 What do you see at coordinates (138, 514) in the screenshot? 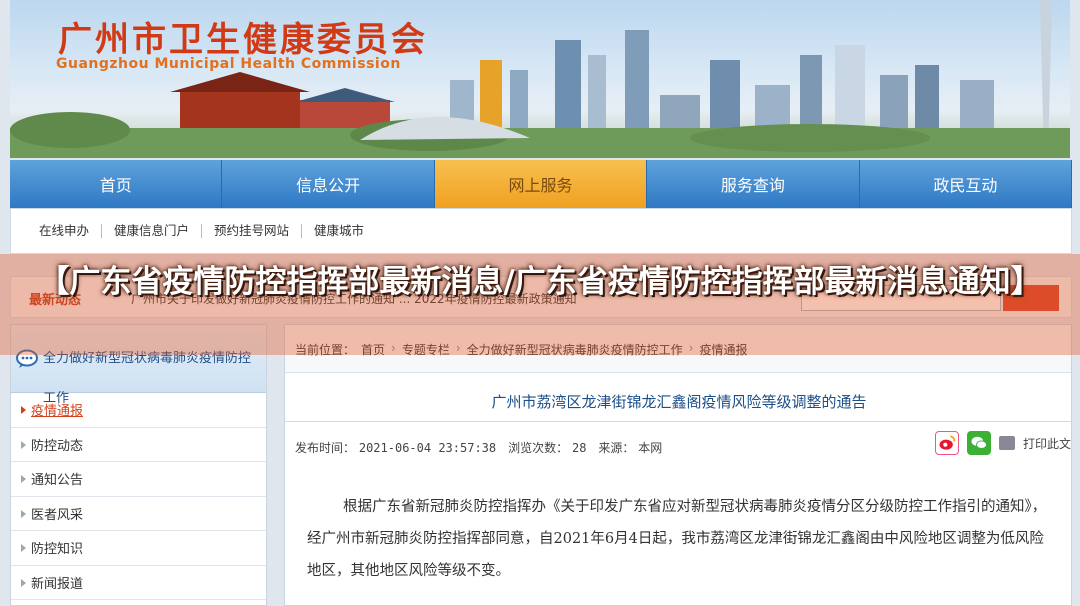
I see `sidebar-item-medical-staff: 医者风采` at bounding box center [138, 514].